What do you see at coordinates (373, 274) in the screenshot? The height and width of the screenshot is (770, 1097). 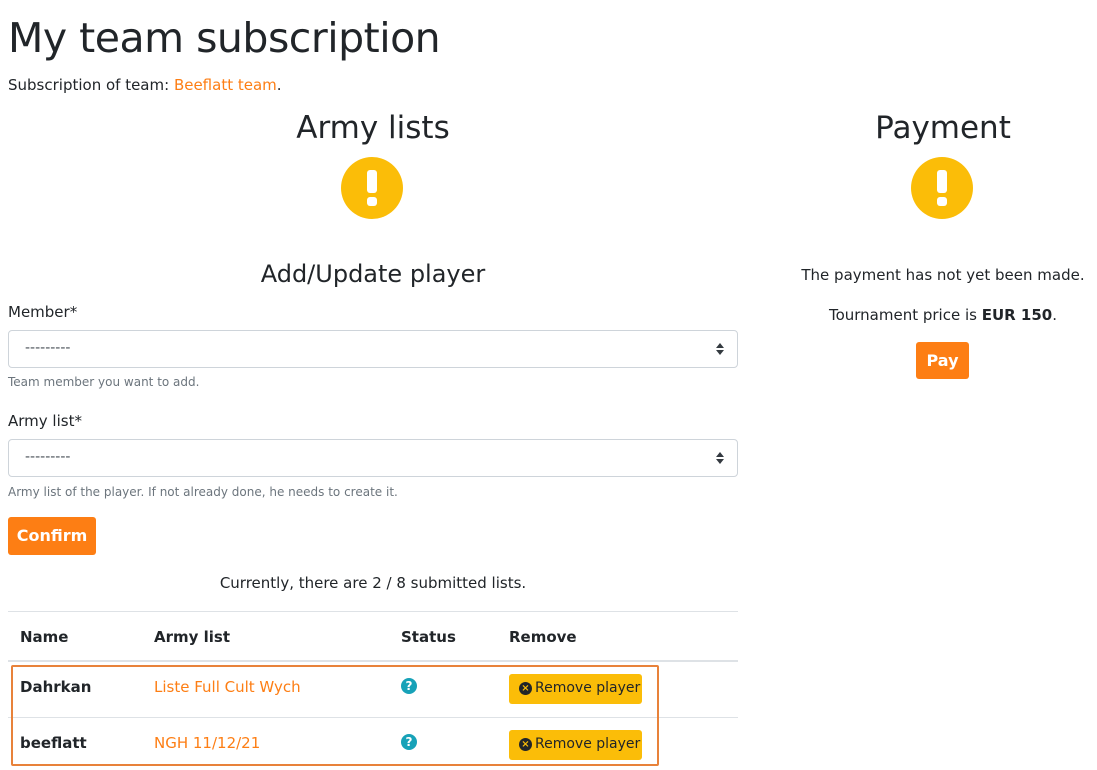 I see `add-update-player-title: Add/Update player` at bounding box center [373, 274].